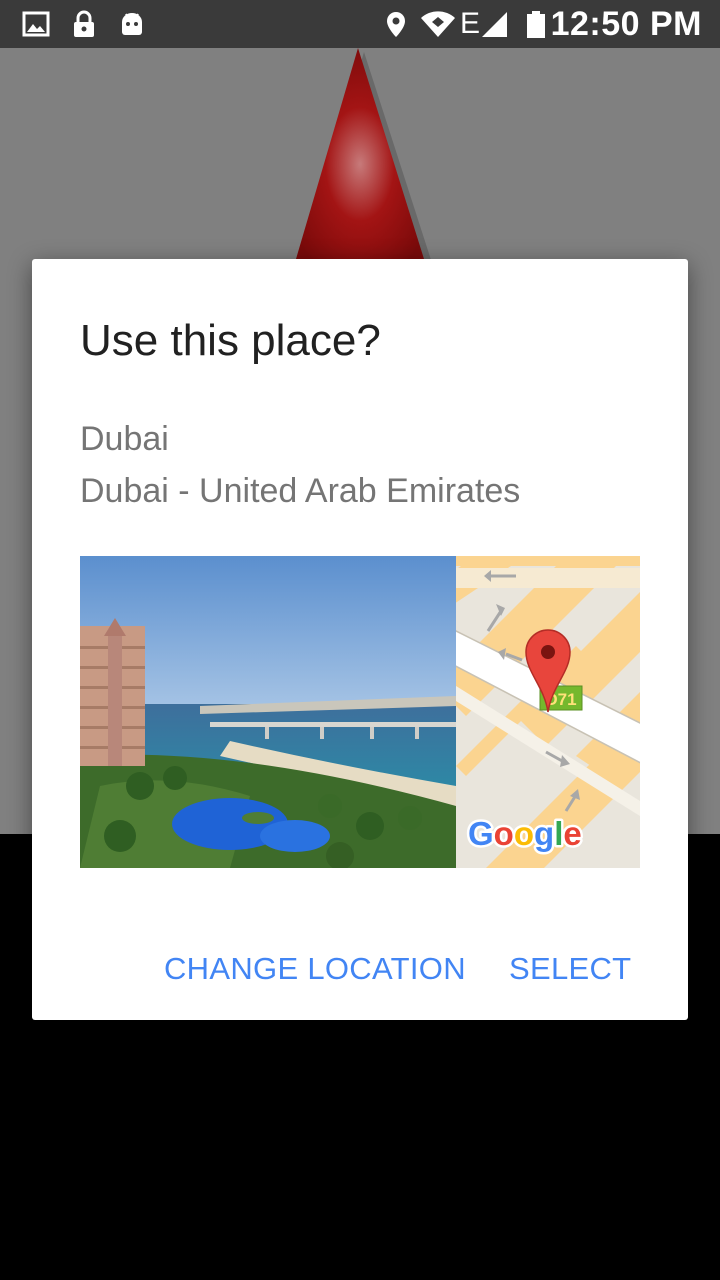  Describe the element at coordinates (548, 712) in the screenshot. I see `location-map: D71 Google Google` at that location.